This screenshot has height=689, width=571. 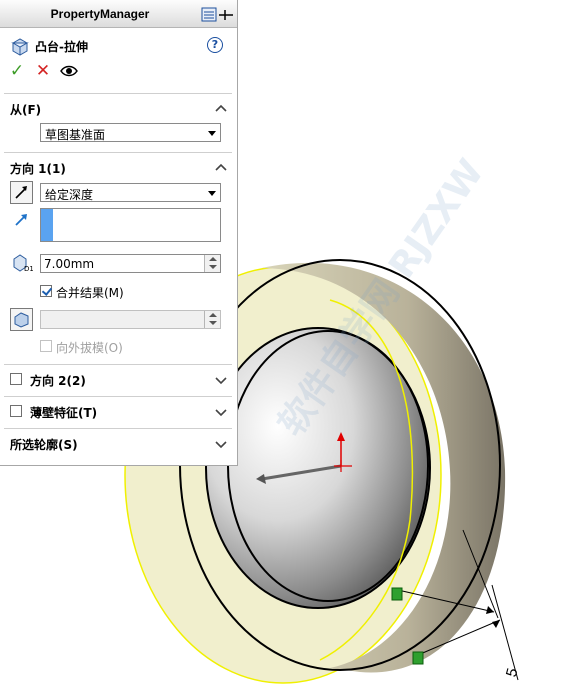 What do you see at coordinates (61, 47) in the screenshot?
I see `feature-title: 凸台-拉伸` at bounding box center [61, 47].